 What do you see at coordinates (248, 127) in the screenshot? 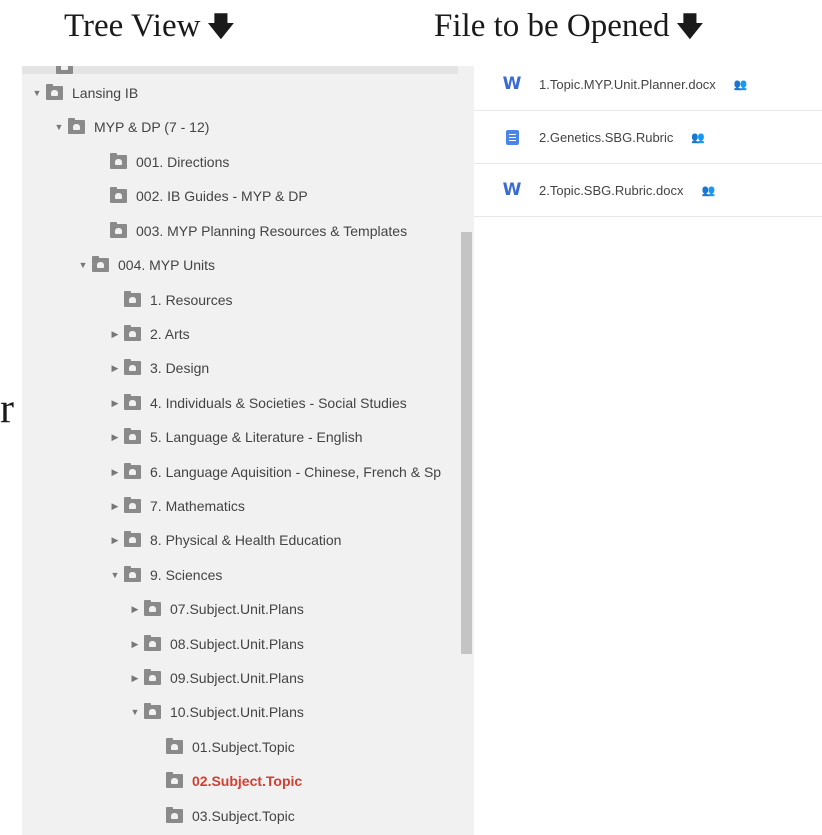
I see `tree-row: ▼ MYP & DP (7 - 12)` at bounding box center [248, 127].